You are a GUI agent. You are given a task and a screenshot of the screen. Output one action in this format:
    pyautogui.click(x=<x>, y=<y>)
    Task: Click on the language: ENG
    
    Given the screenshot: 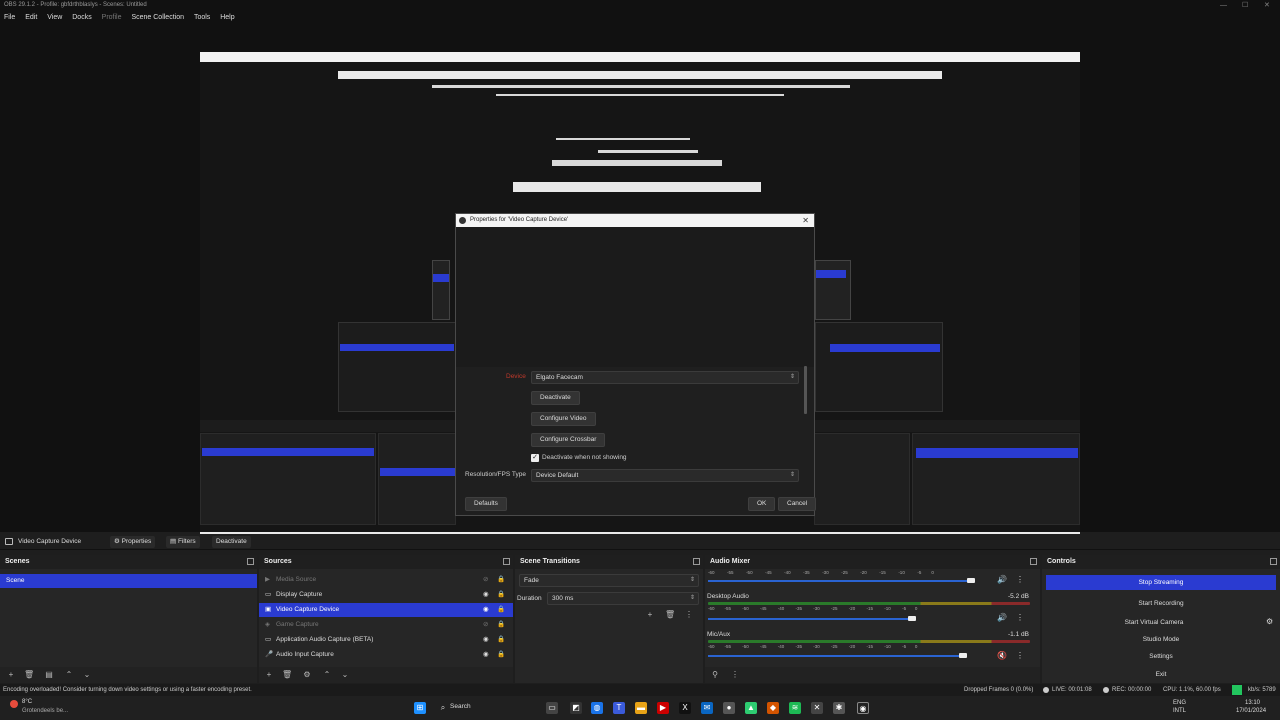 What is the action you would take?
    pyautogui.click(x=1179, y=703)
    